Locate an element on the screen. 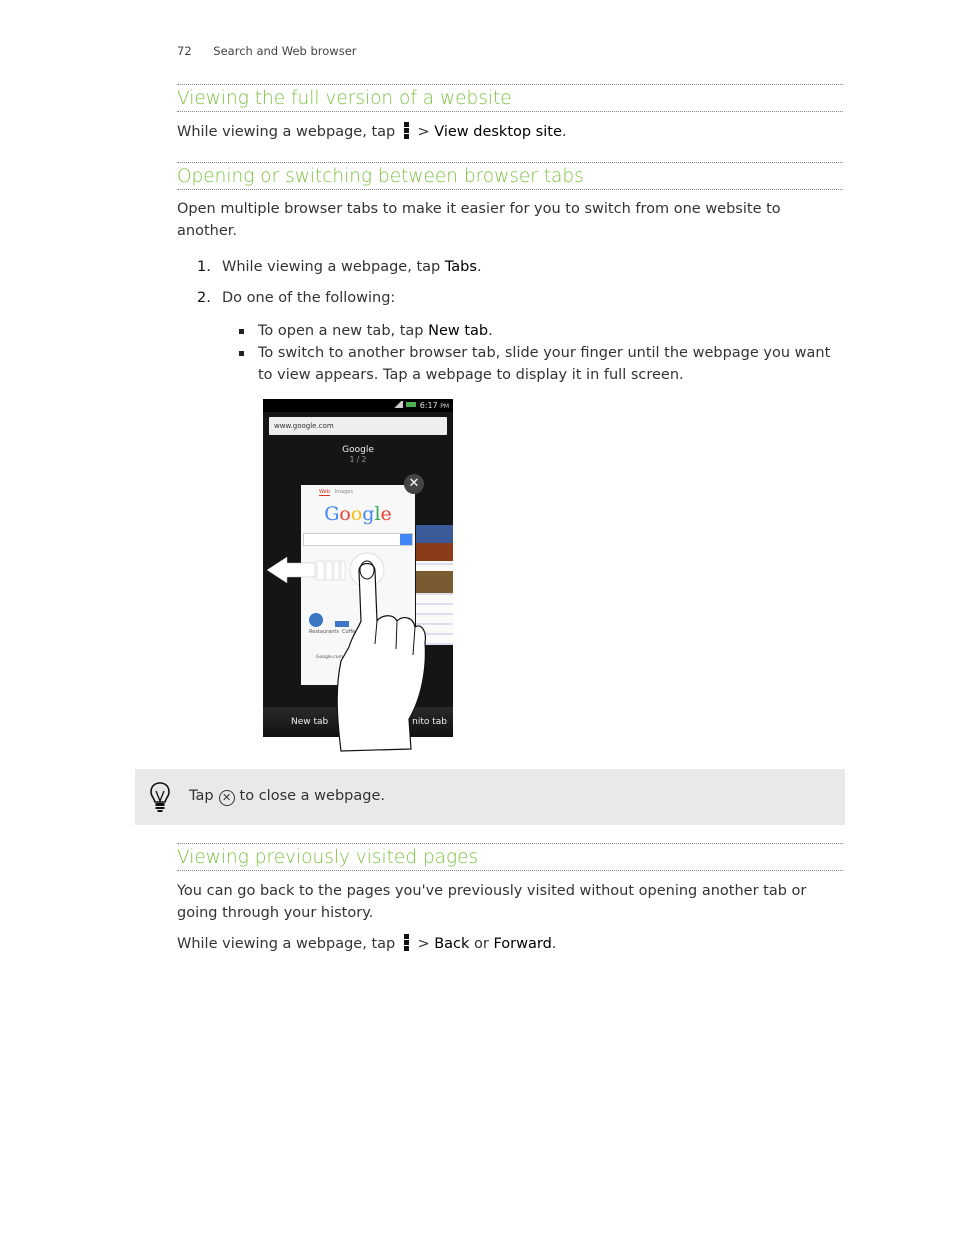 The height and width of the screenshot is (1235, 954). swipe-arrow-icon is located at coordinates (306, 570).